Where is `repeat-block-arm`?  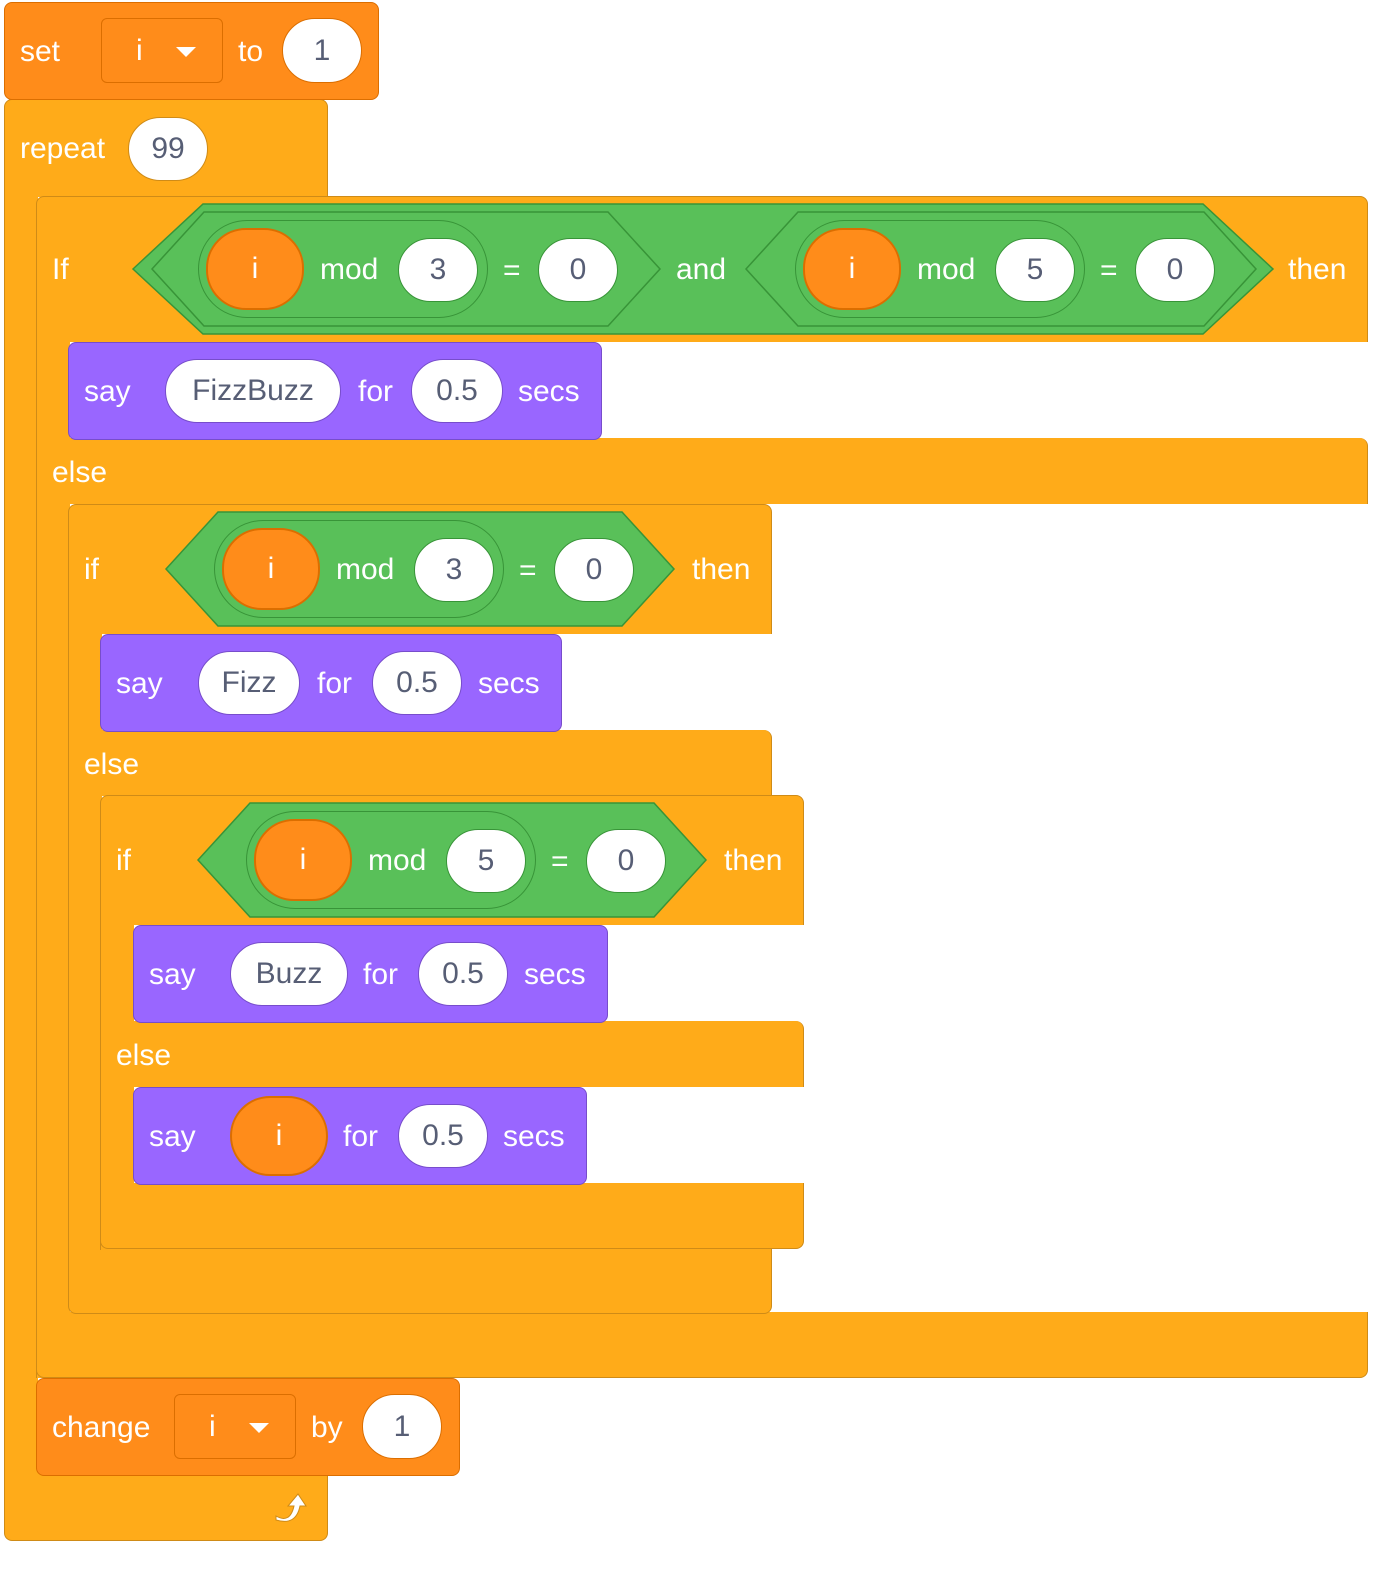
repeat-block-arm is located at coordinates (21, 840).